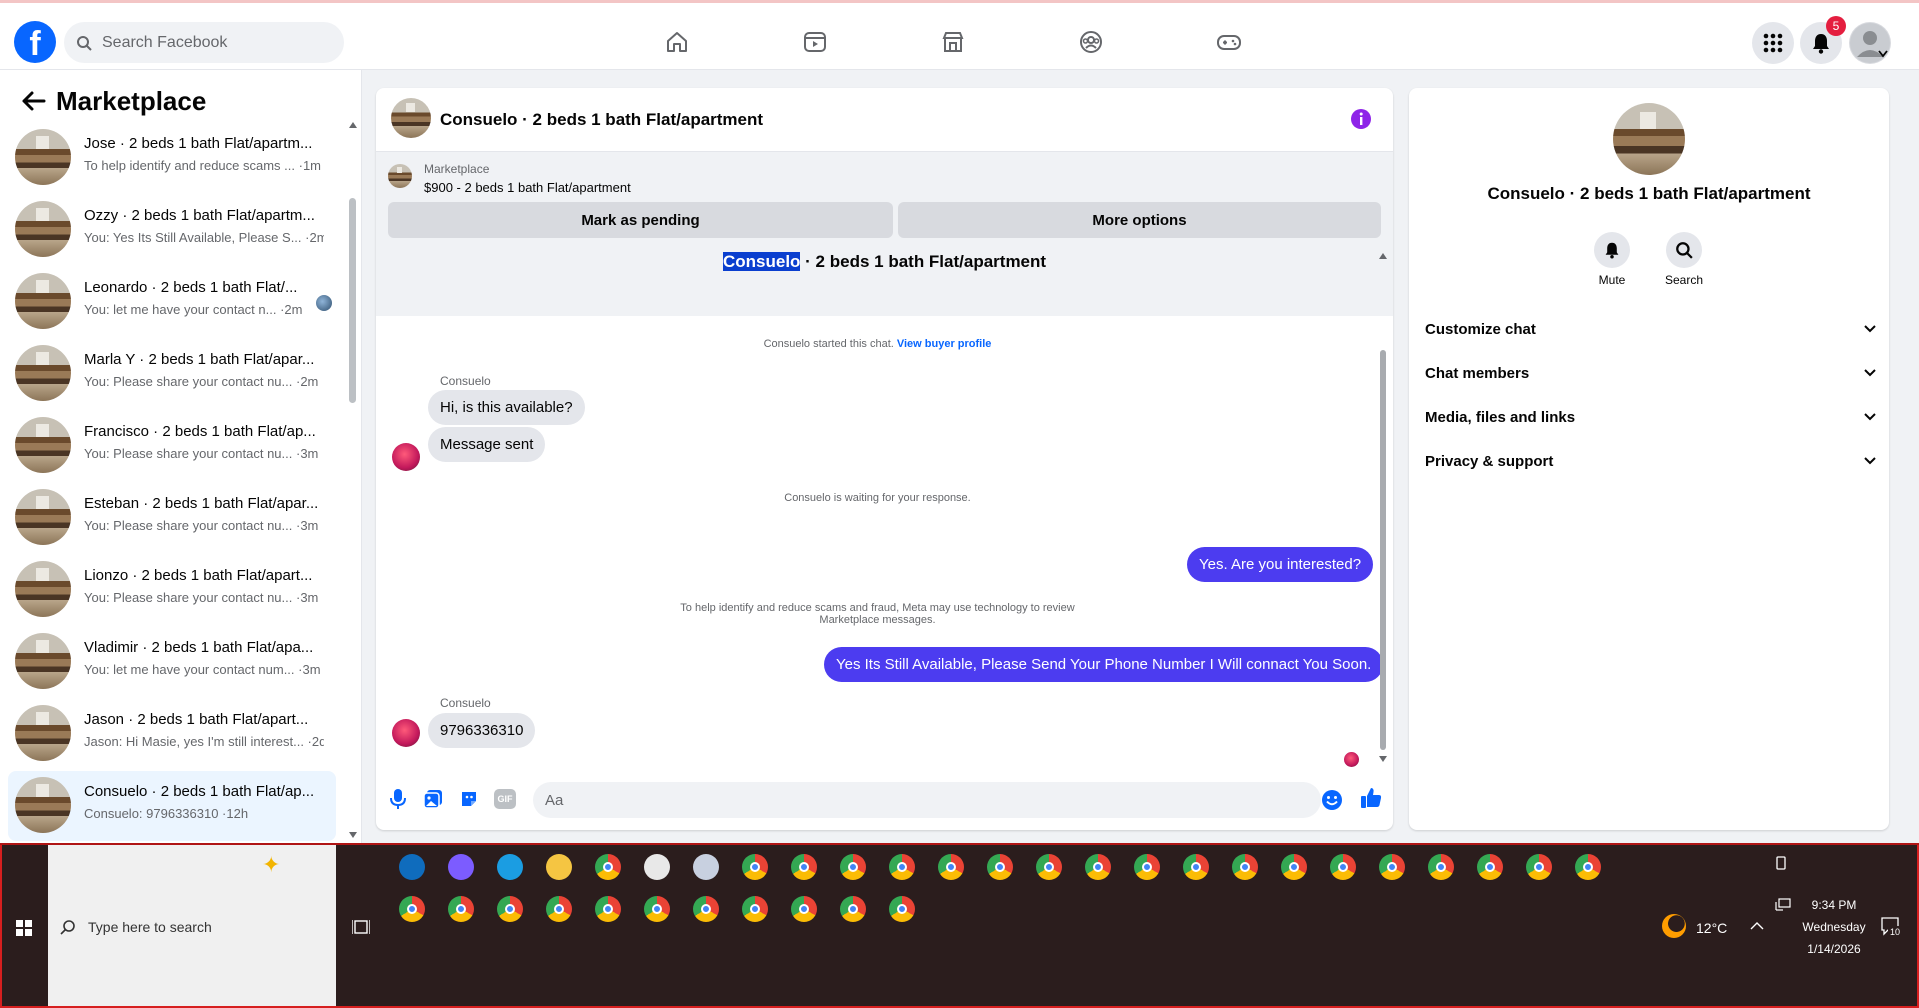 This screenshot has height=1008, width=1919. I want to click on task-view-icon, so click(361, 927).